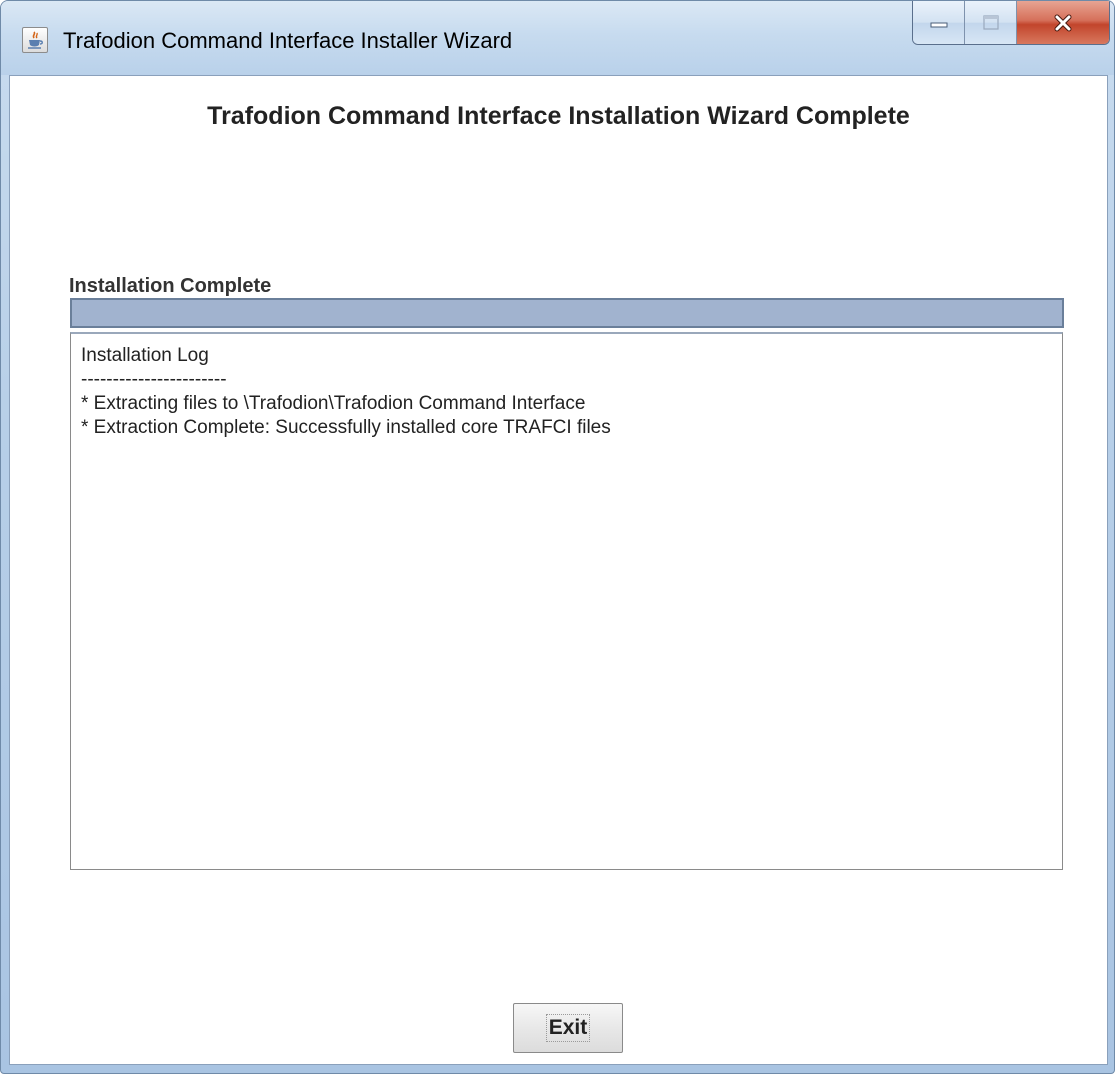  I want to click on close-button, so click(1063, 22).